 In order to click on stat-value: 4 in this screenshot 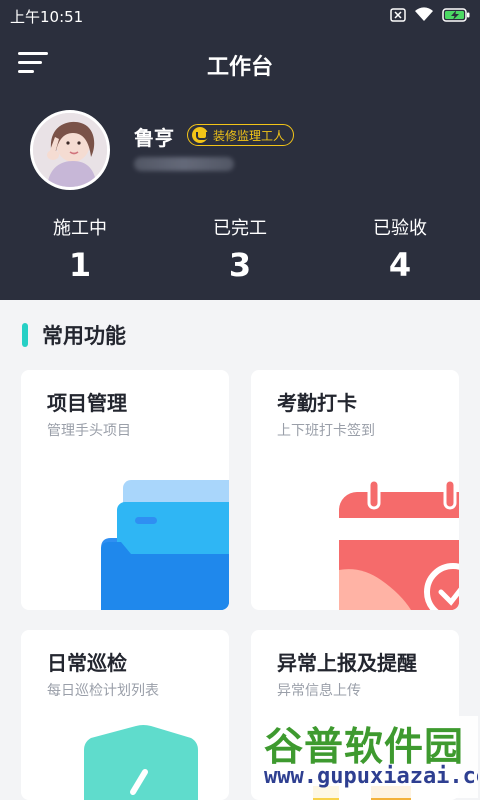, I will do `click(400, 265)`.